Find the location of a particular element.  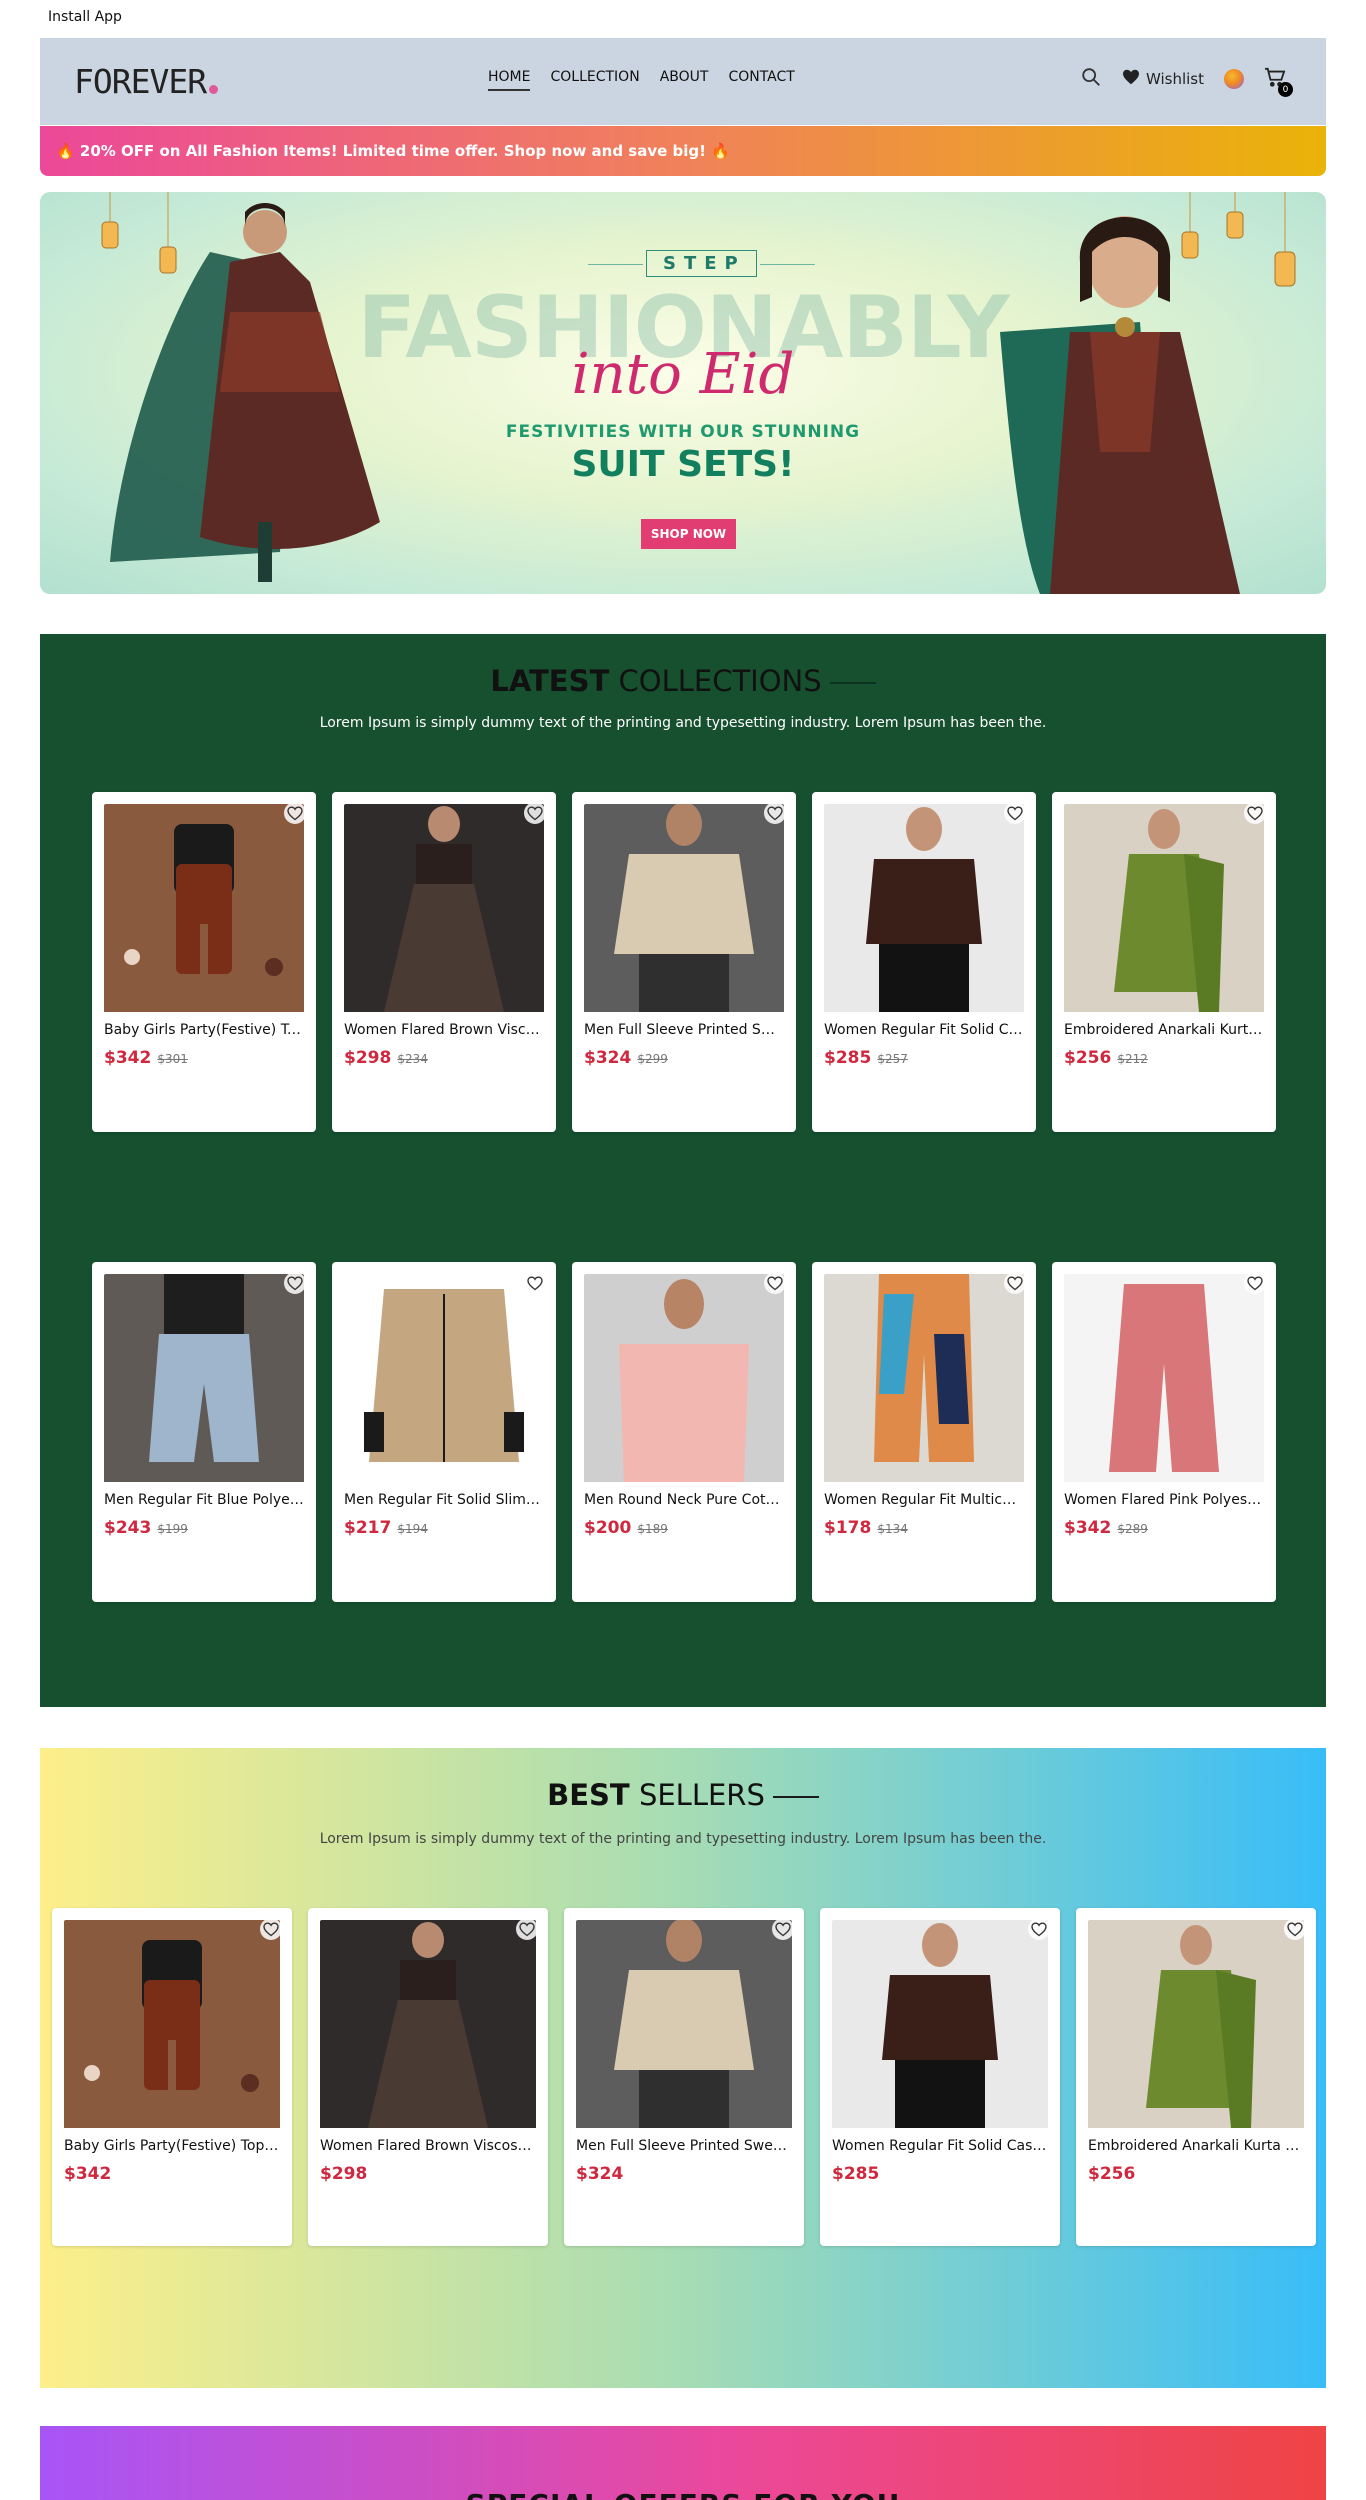

product-price-row: $342 $289 is located at coordinates (1106, 1528).